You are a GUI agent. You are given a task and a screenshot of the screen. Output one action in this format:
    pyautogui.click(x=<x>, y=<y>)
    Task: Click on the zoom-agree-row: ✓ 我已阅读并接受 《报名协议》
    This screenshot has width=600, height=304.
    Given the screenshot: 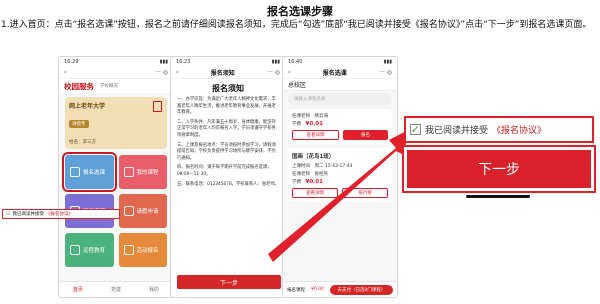 What is the action you would take?
    pyautogui.click(x=499, y=129)
    